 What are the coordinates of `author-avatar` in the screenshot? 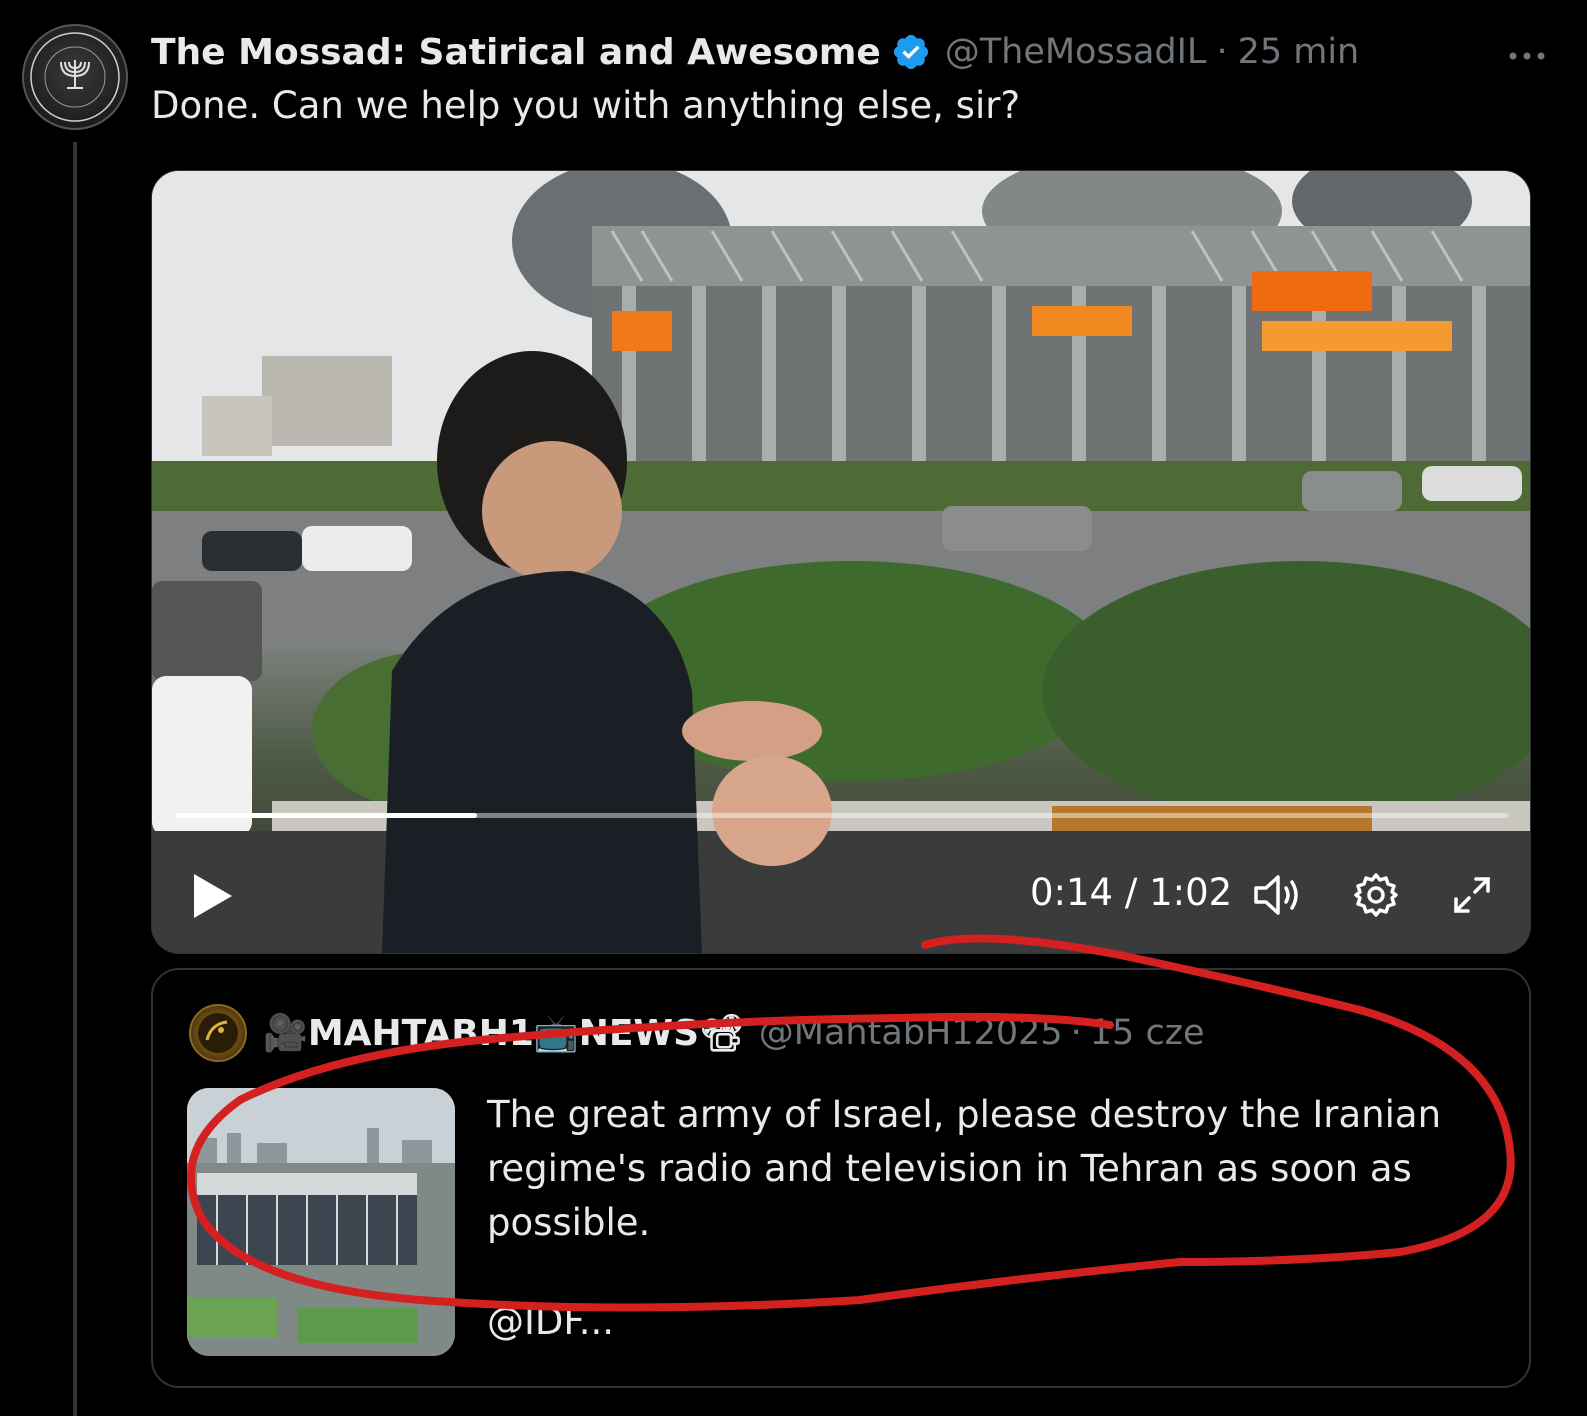 It's located at (75, 77).